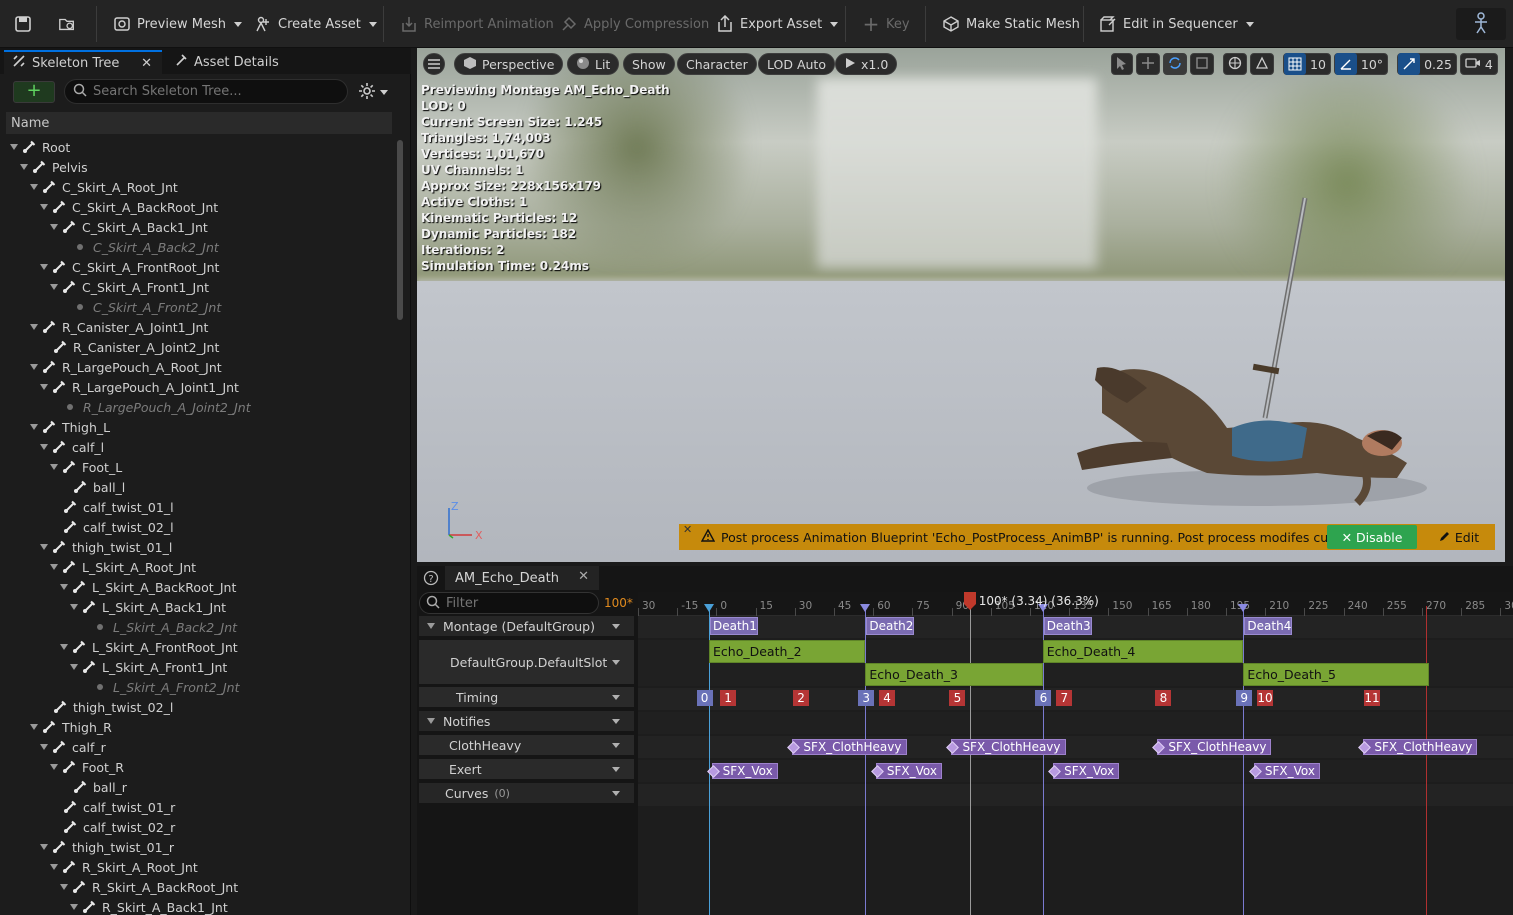  I want to click on scale-snap-control: 0.25, so click(1427, 64).